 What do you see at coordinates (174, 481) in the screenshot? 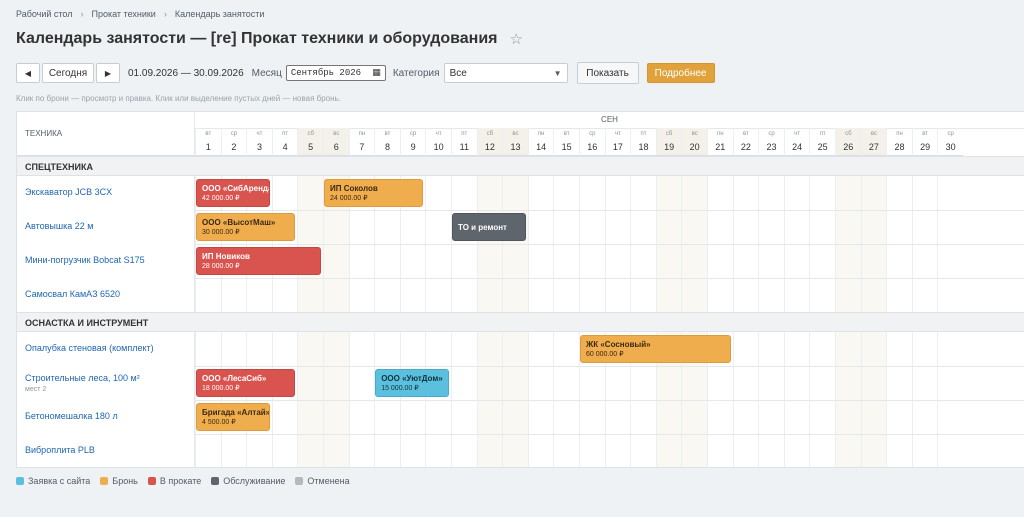
I see `legend-item: В прокате` at bounding box center [174, 481].